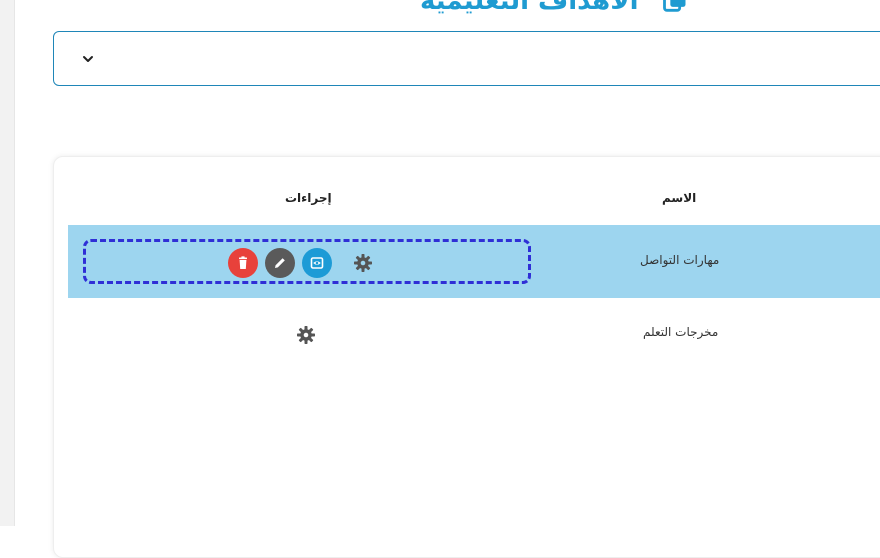  I want to click on column-header-name: الاسم, so click(679, 198).